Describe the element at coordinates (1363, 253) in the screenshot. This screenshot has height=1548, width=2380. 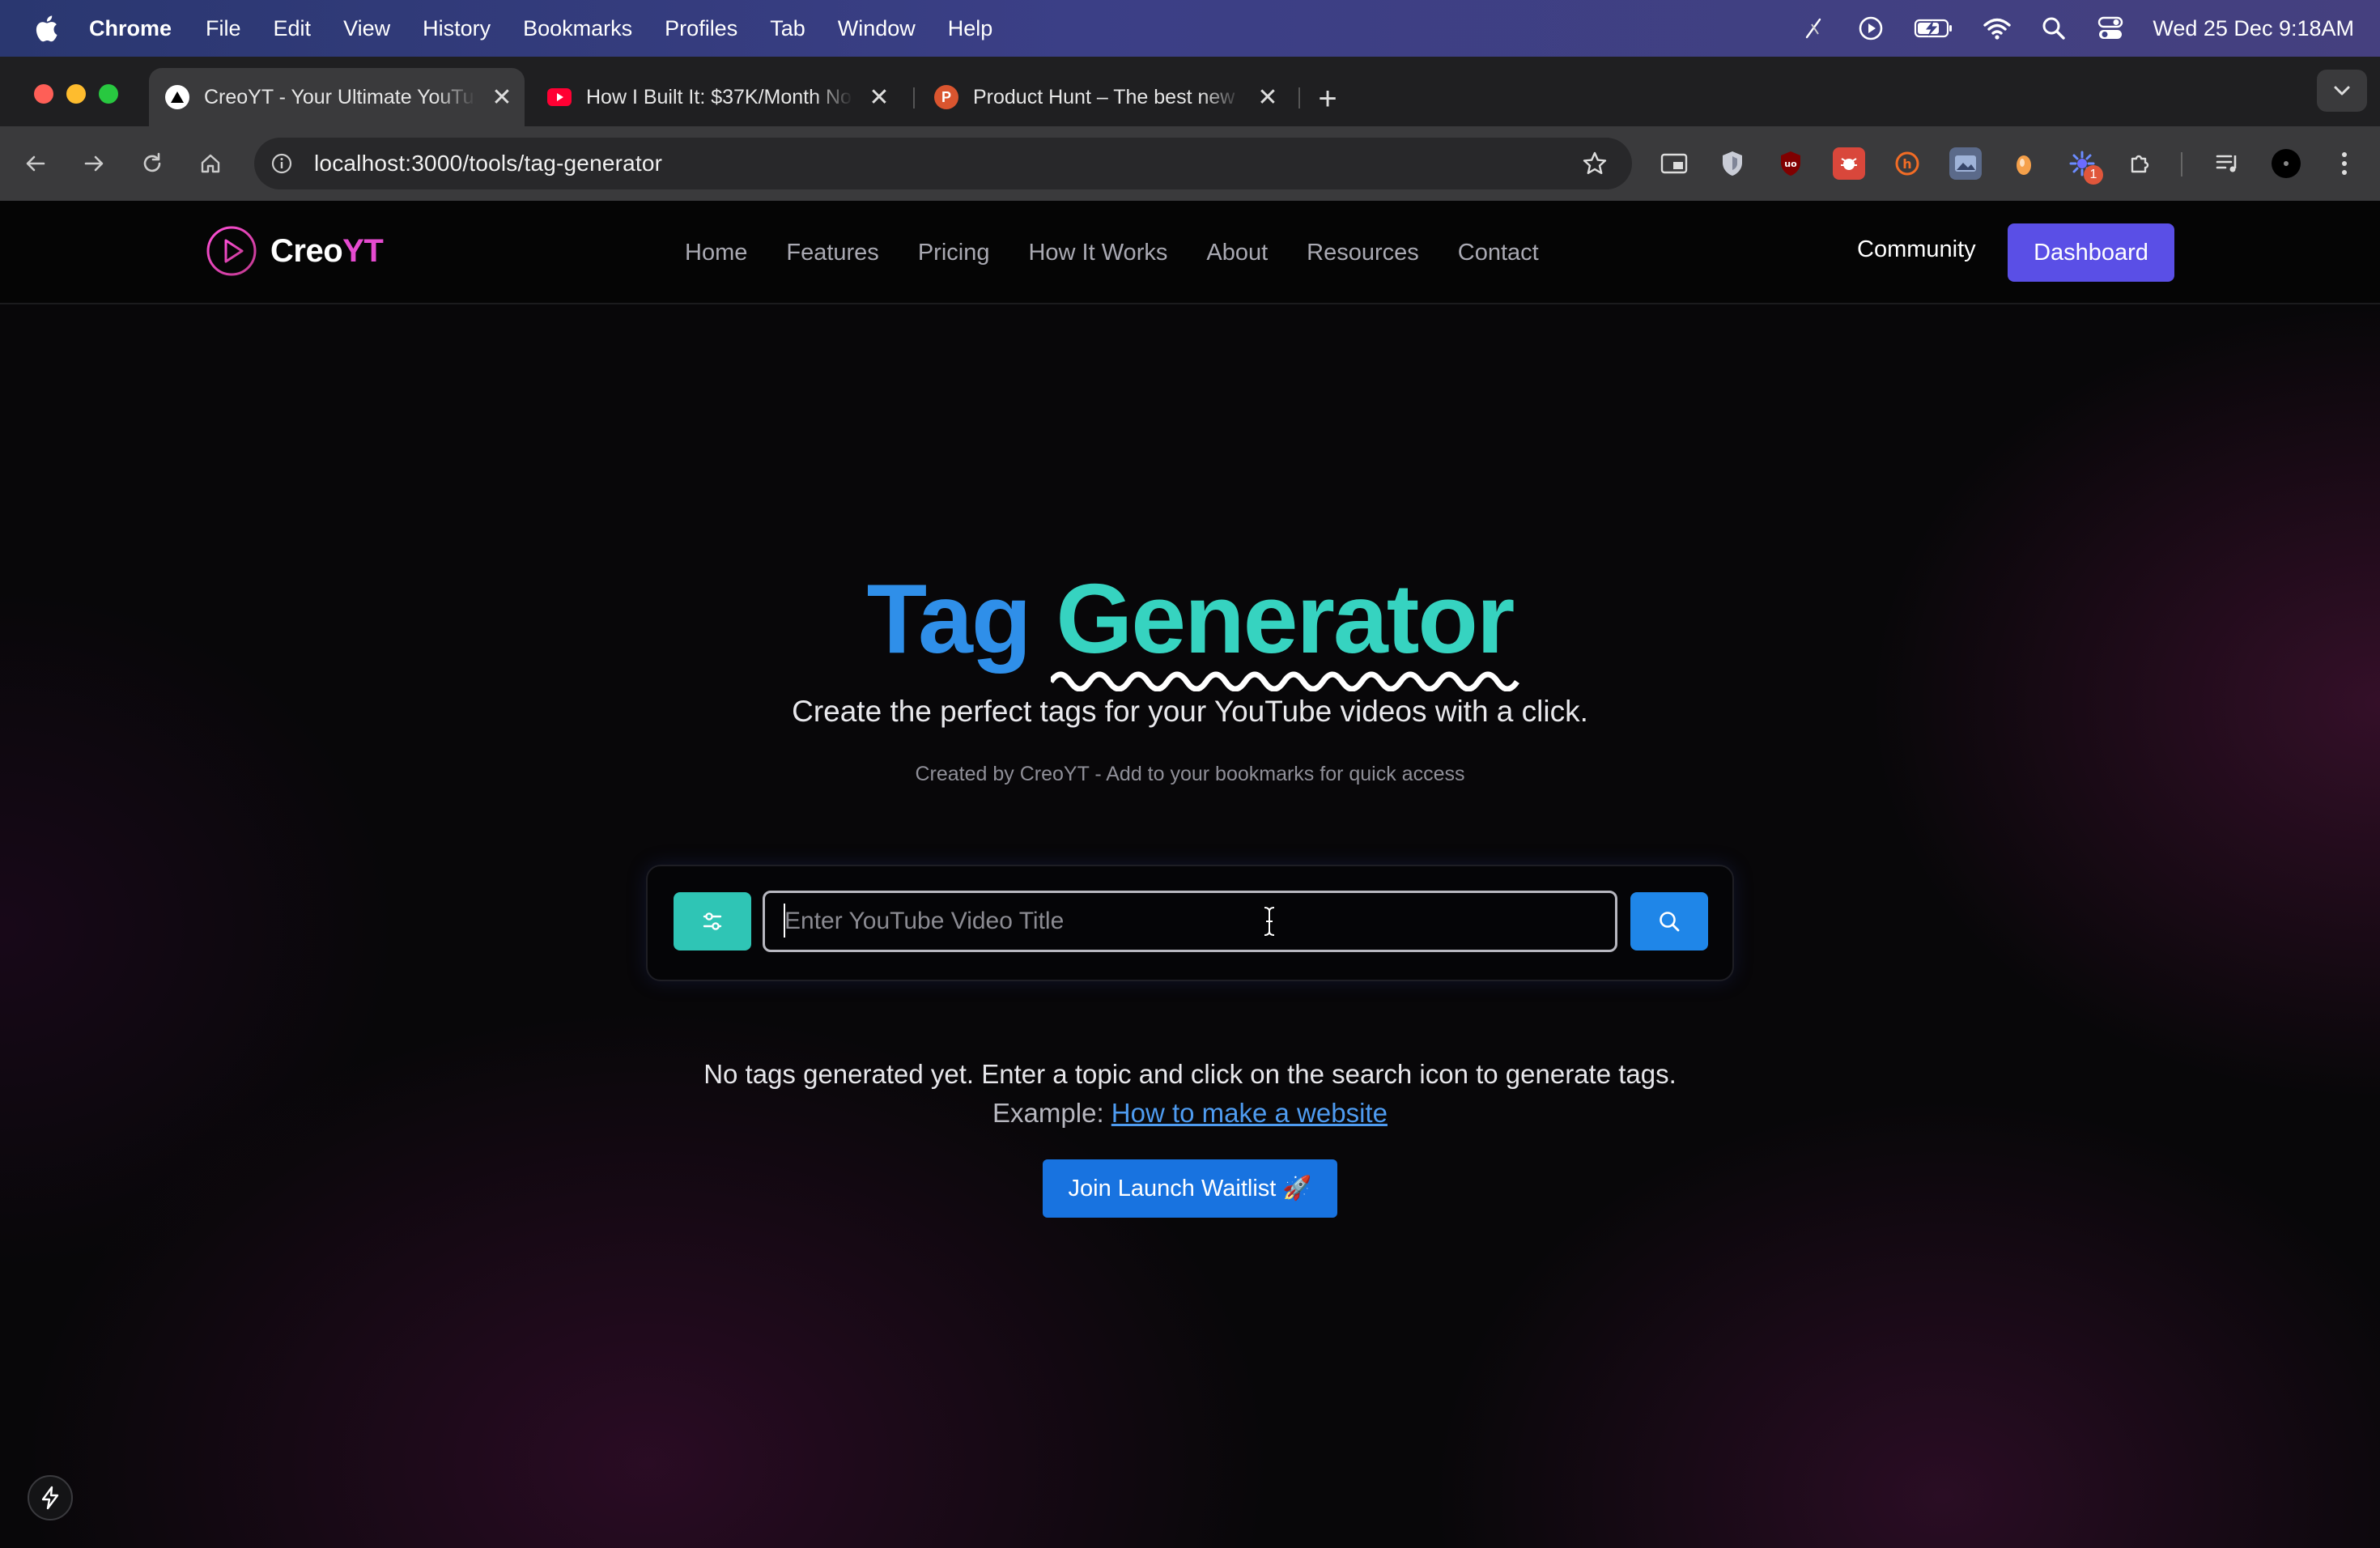
I see `nav-link-resources: Resources` at that location.